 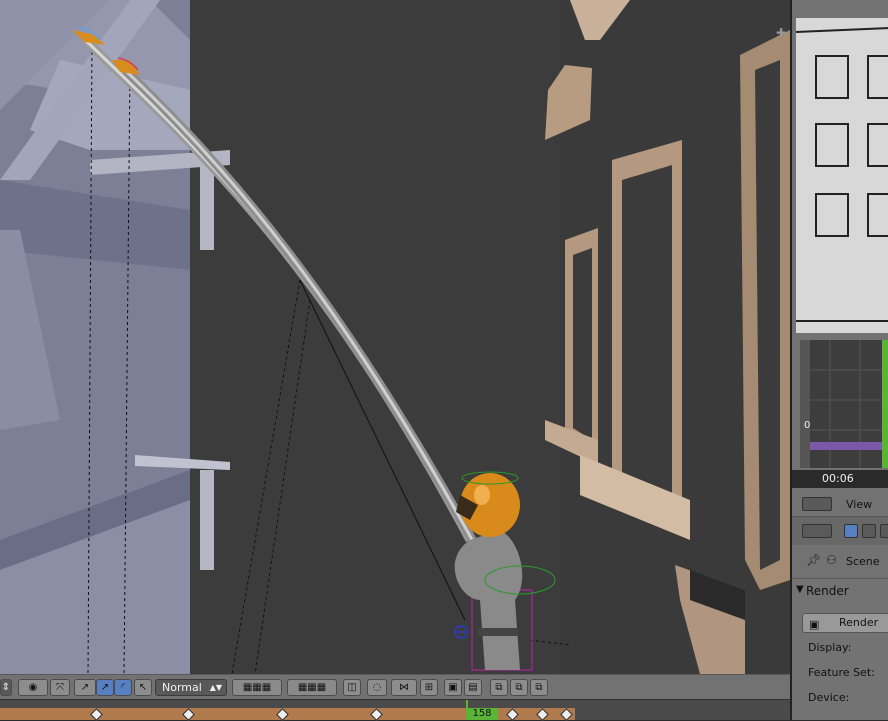 What do you see at coordinates (884, 531) in the screenshot?
I see `scene-tab-icon` at bounding box center [884, 531].